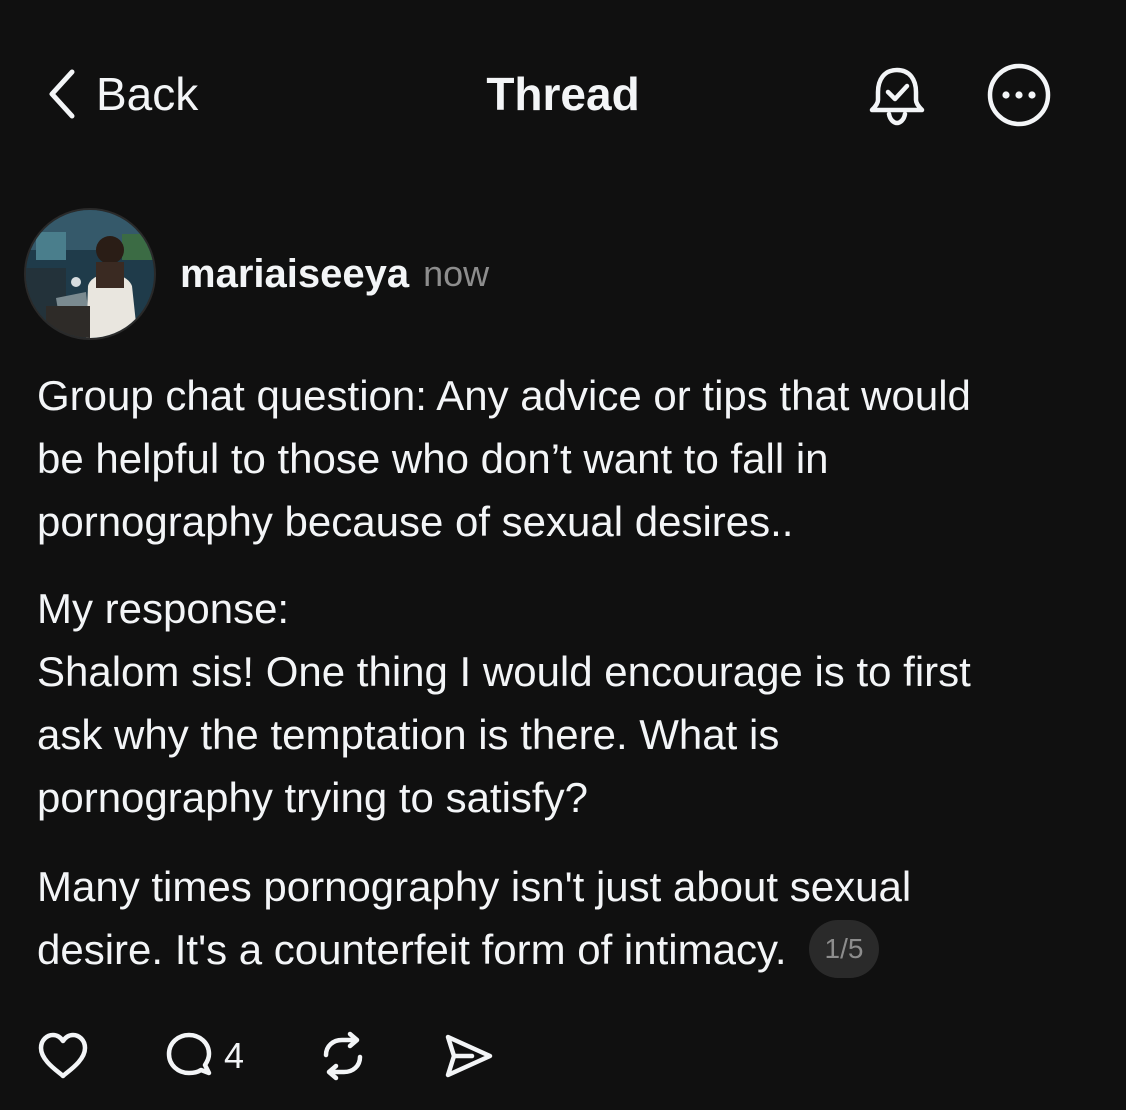 The width and height of the screenshot is (1126, 1110). I want to click on avatar, so click(90, 274).